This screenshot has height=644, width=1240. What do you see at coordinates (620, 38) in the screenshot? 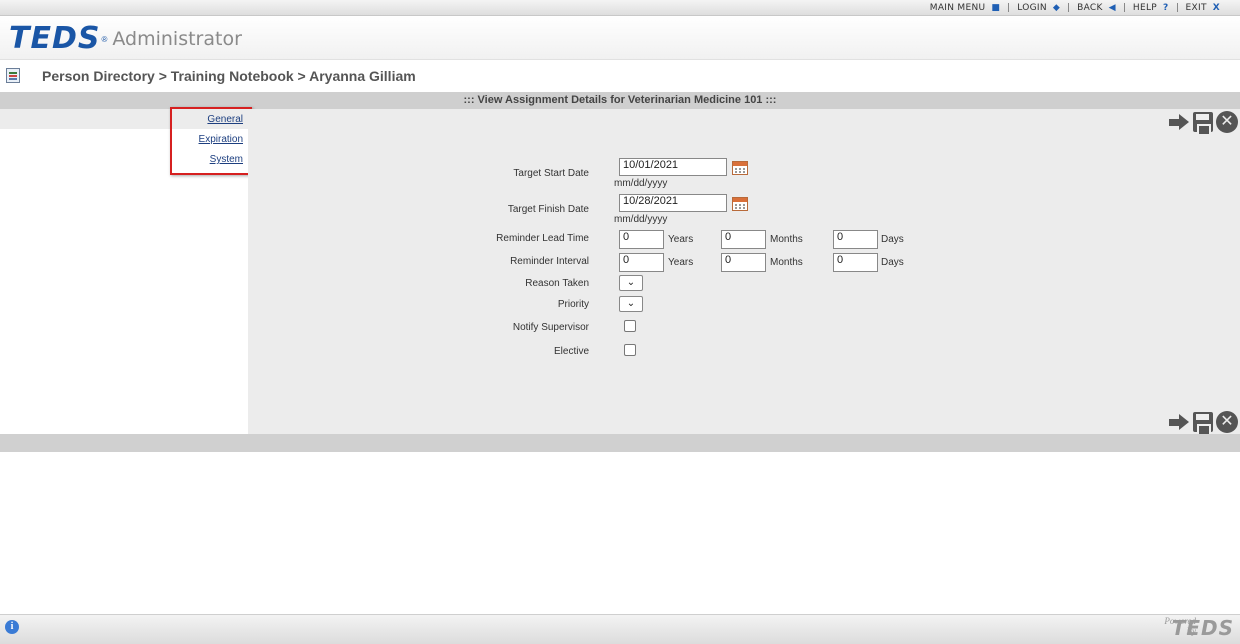
I see `app-header: TEDS ® Administrator` at bounding box center [620, 38].